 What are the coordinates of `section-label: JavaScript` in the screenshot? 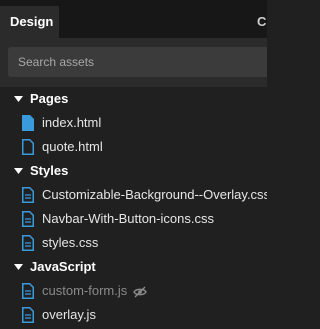 It's located at (63, 266).